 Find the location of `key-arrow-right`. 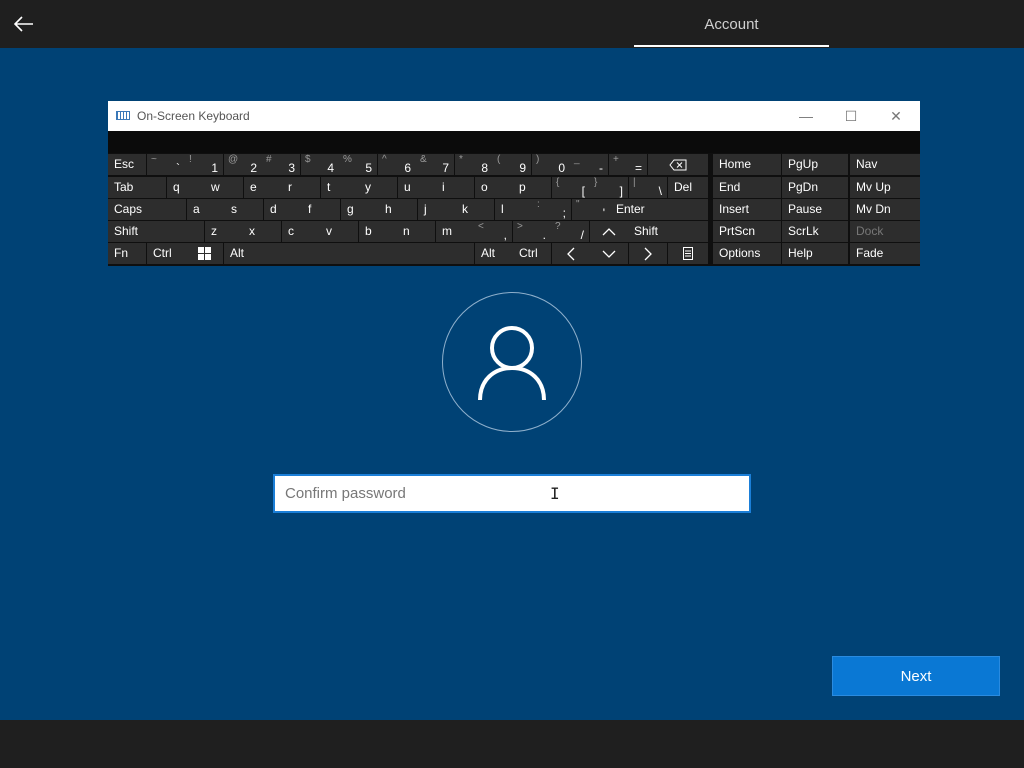

key-arrow-right is located at coordinates (648, 253).